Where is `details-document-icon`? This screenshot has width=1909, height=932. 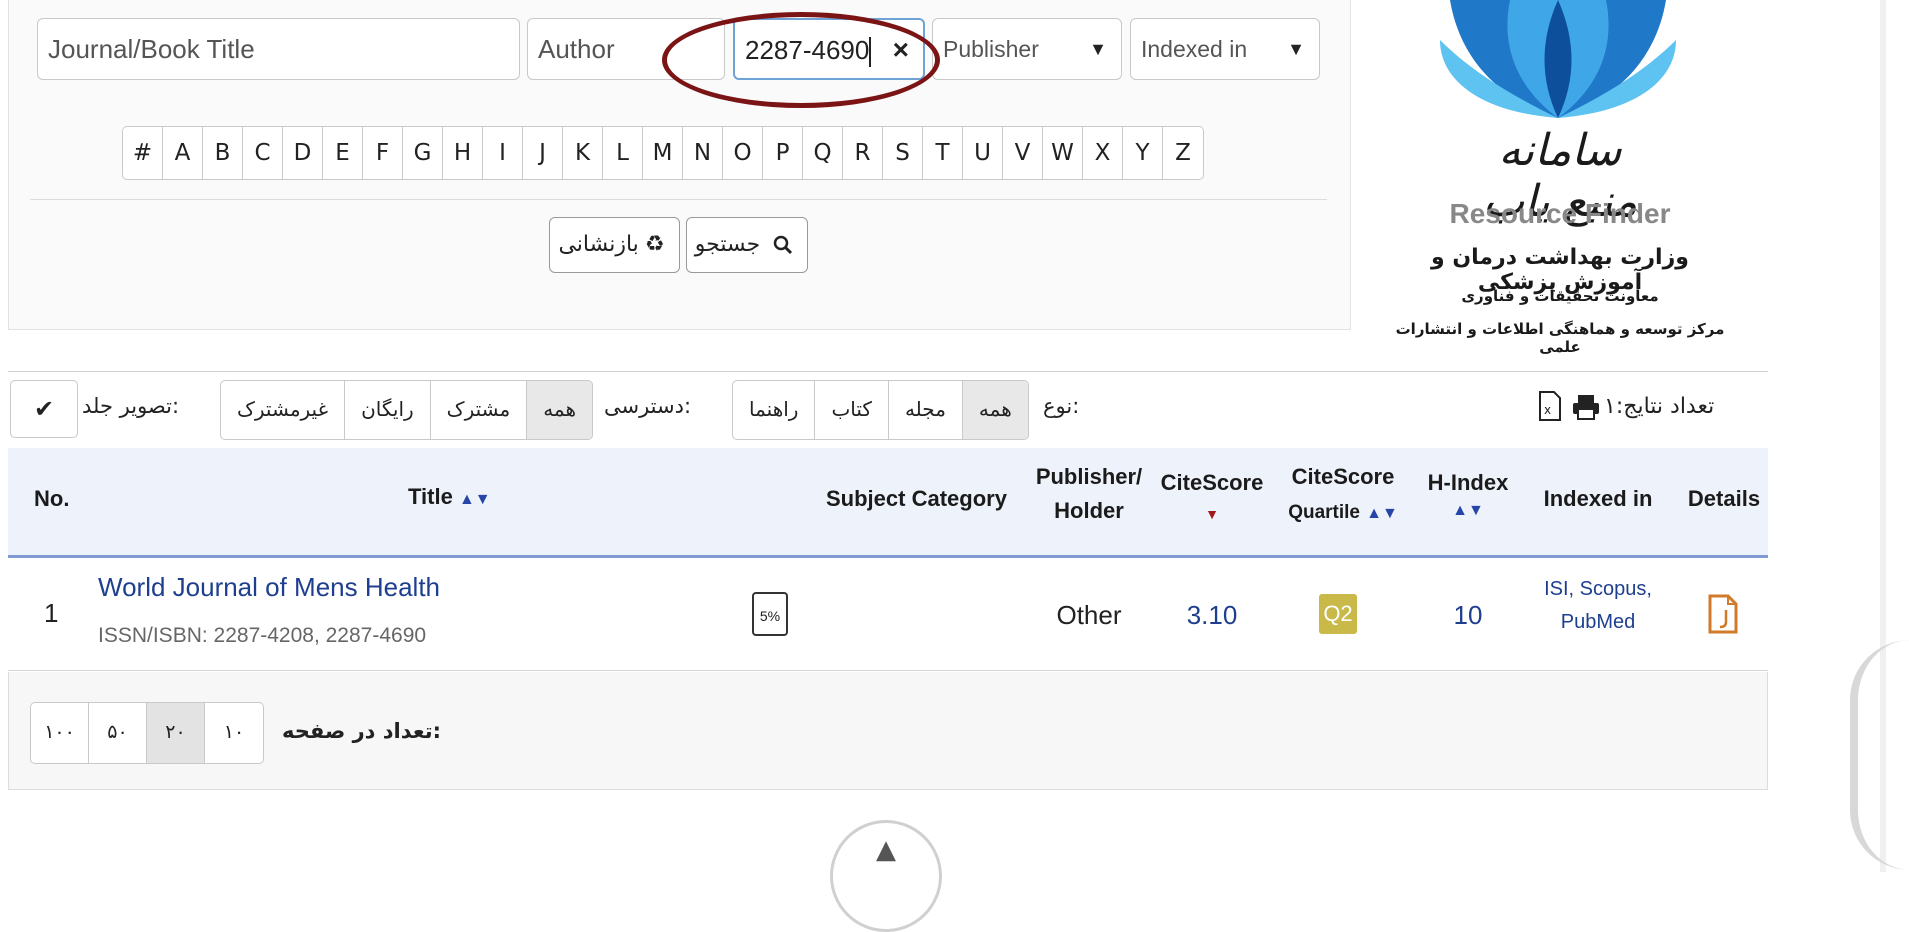 details-document-icon is located at coordinates (1723, 616).